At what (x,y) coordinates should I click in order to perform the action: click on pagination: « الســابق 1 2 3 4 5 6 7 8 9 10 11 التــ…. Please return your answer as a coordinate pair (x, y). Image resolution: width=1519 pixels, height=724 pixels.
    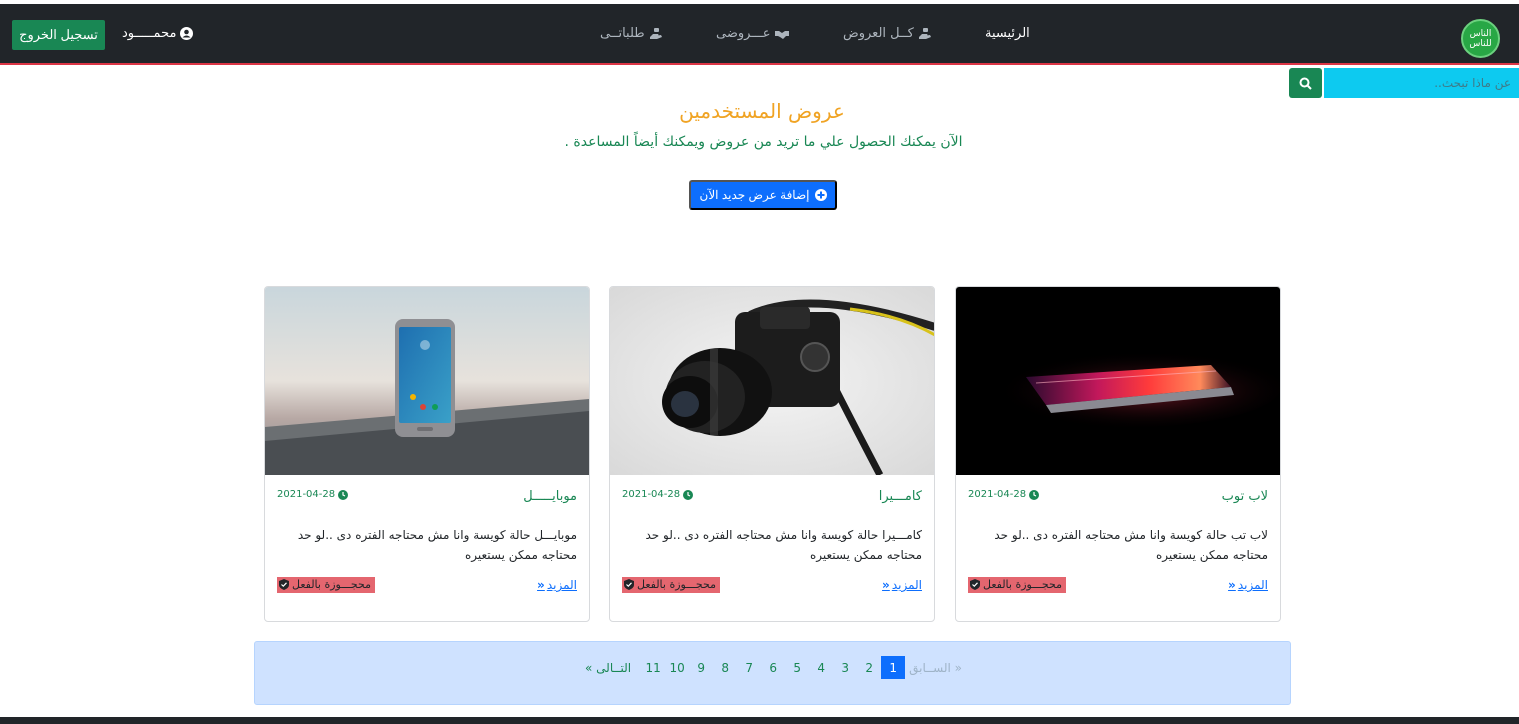
    Looking at the image, I should click on (773, 667).